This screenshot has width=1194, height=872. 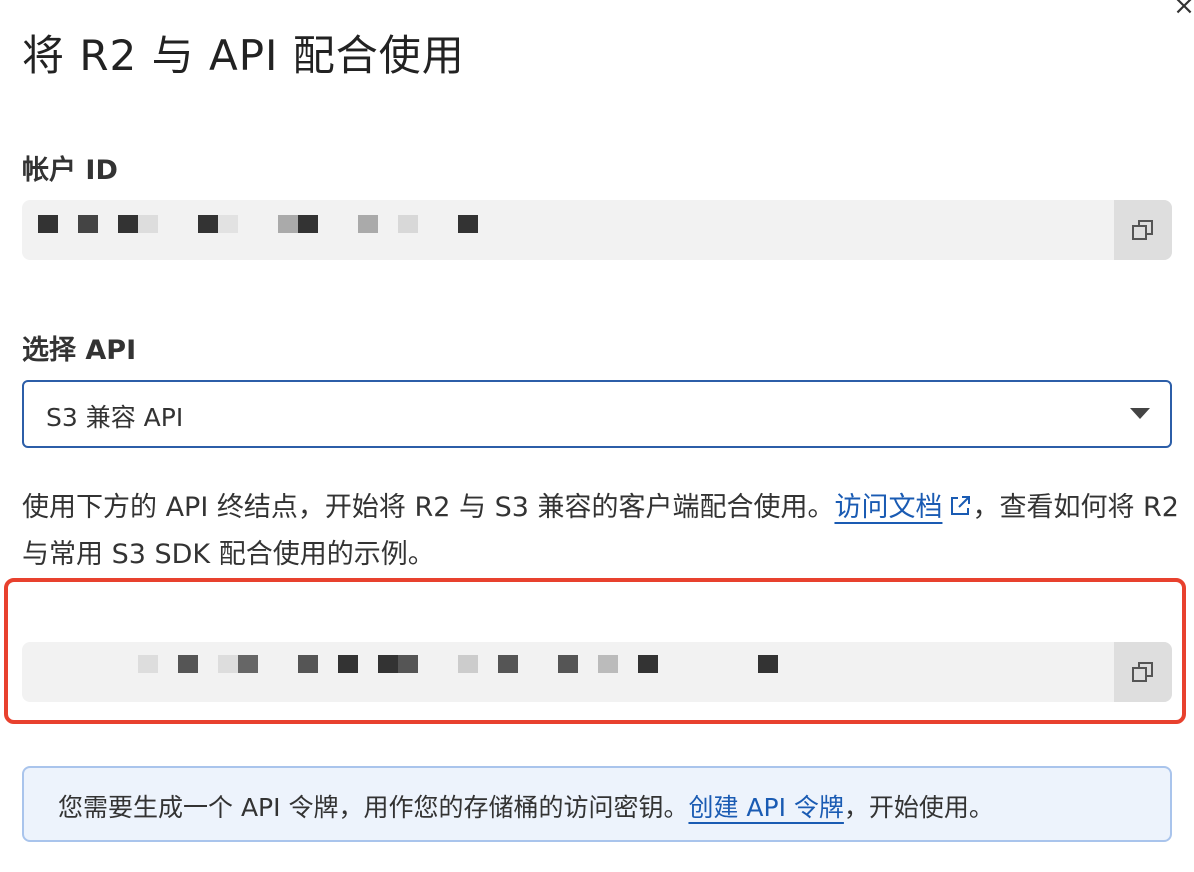 I want to click on account-id-field, so click(x=597, y=230).